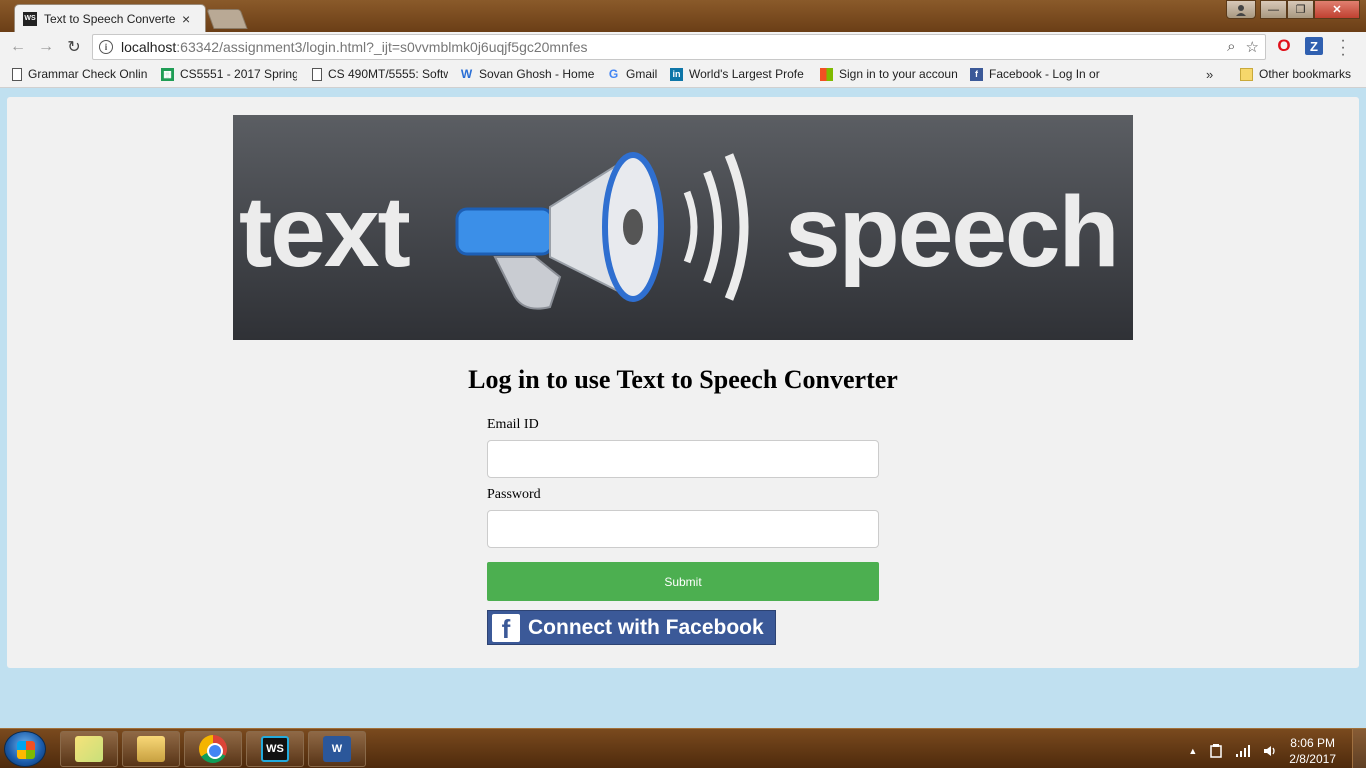 The height and width of the screenshot is (768, 1366). I want to click on bookmark-cs490mt: CS 490MT/5555: Softw, so click(380, 74).